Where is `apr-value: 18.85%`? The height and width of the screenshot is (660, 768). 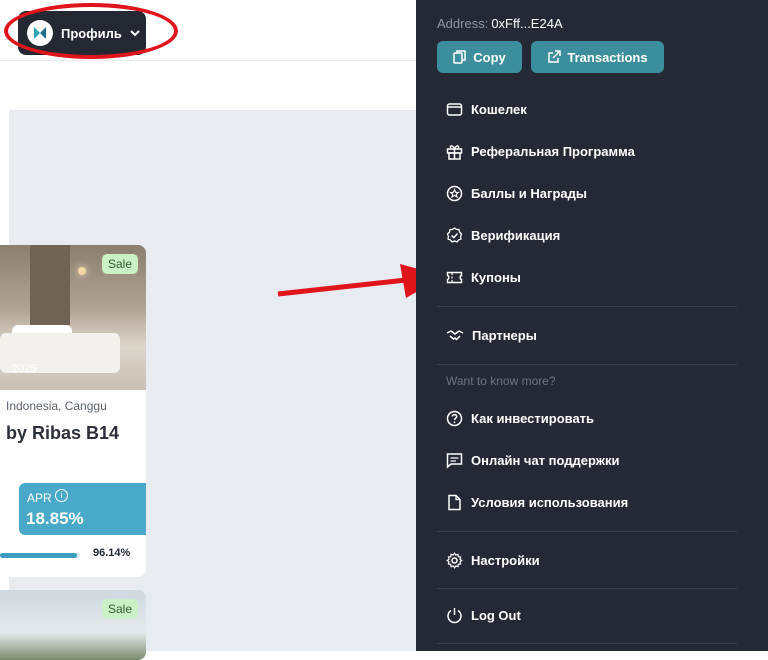
apr-value: 18.85% is located at coordinates (55, 518).